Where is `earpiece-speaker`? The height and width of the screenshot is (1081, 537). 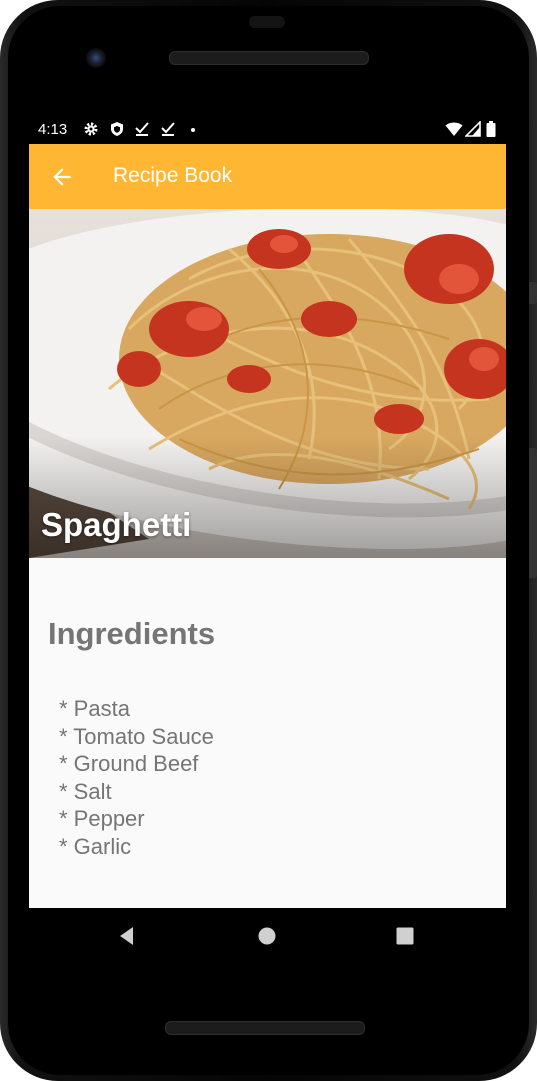
earpiece-speaker is located at coordinates (269, 58).